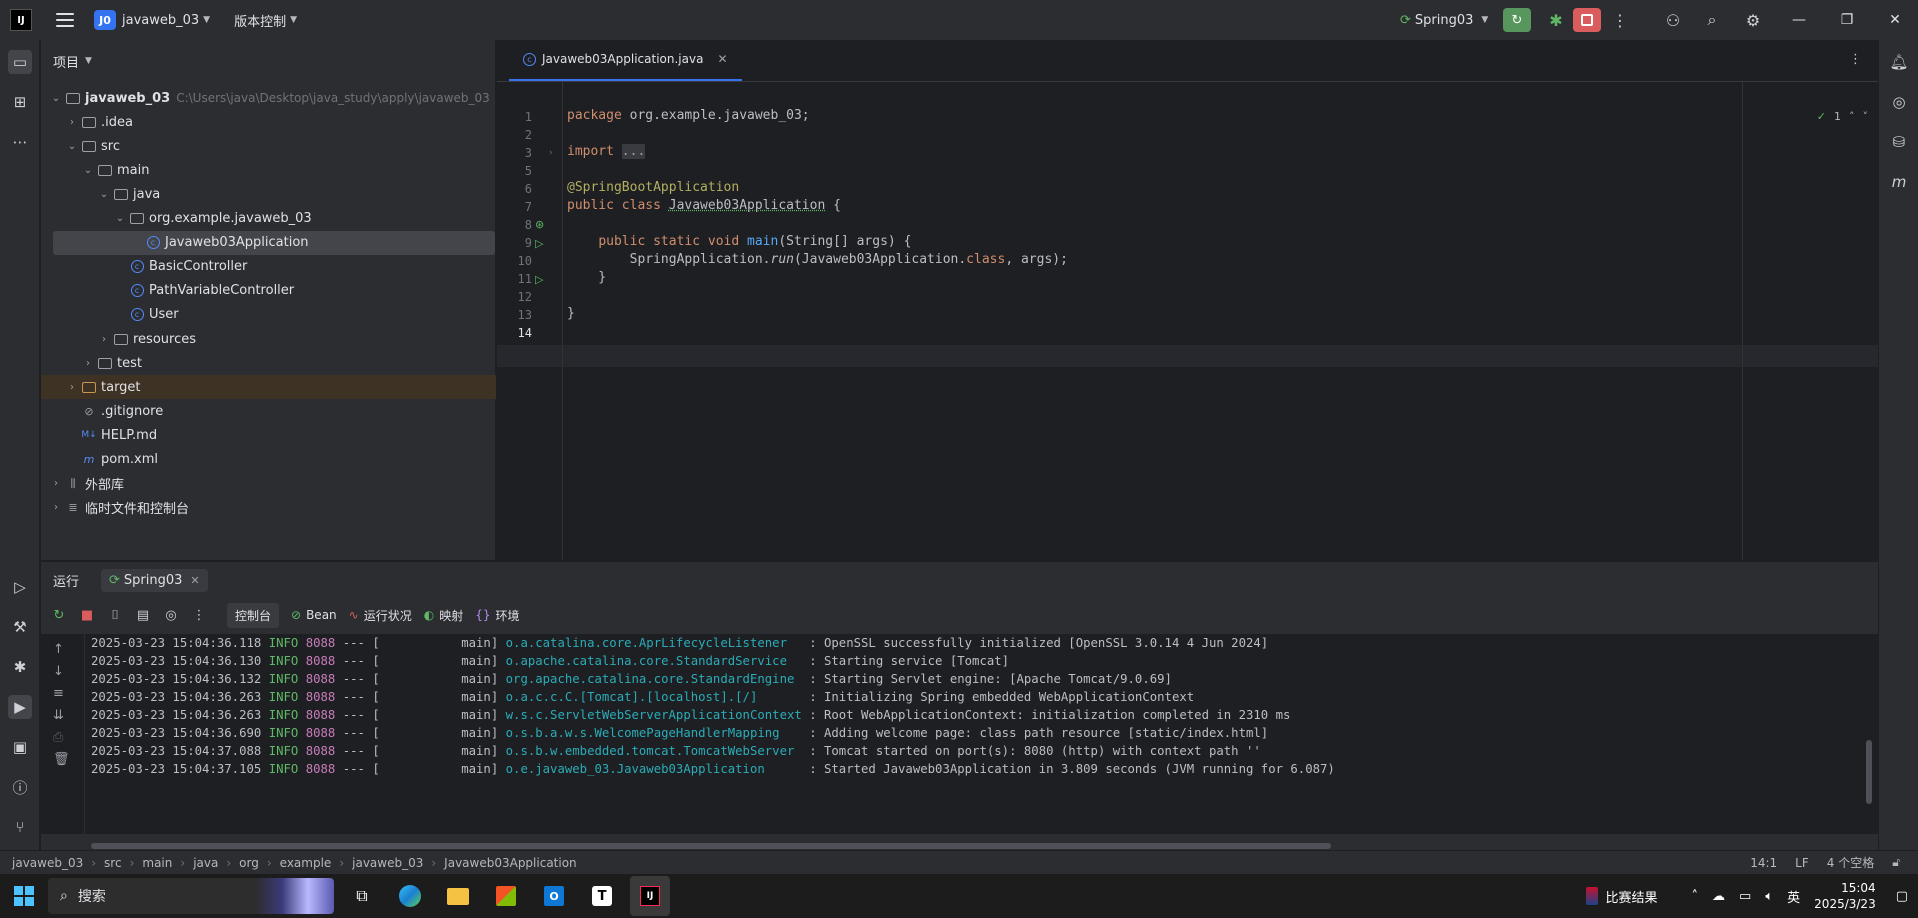  I want to click on file-explorer-icon, so click(458, 896).